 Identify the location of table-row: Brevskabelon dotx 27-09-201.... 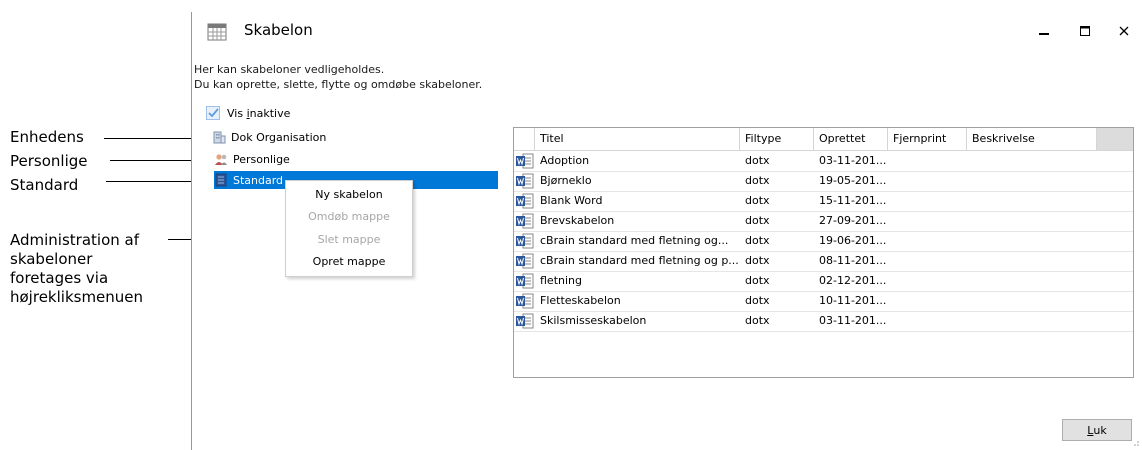
(823, 221).